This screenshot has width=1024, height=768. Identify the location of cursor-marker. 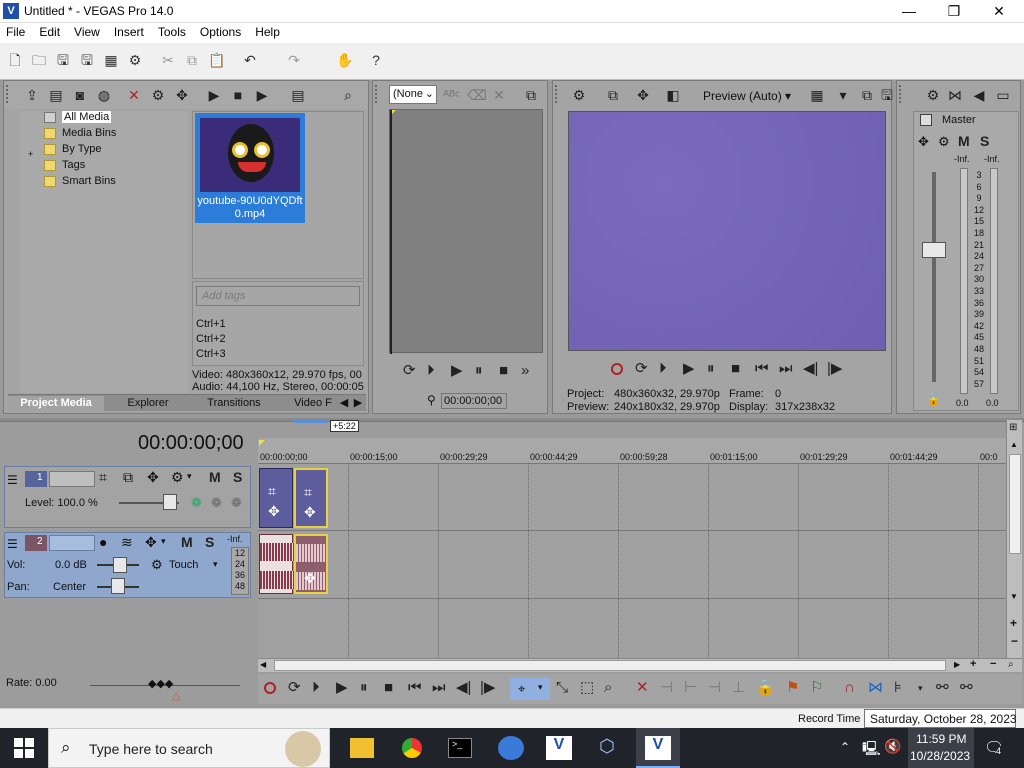
(262, 443).